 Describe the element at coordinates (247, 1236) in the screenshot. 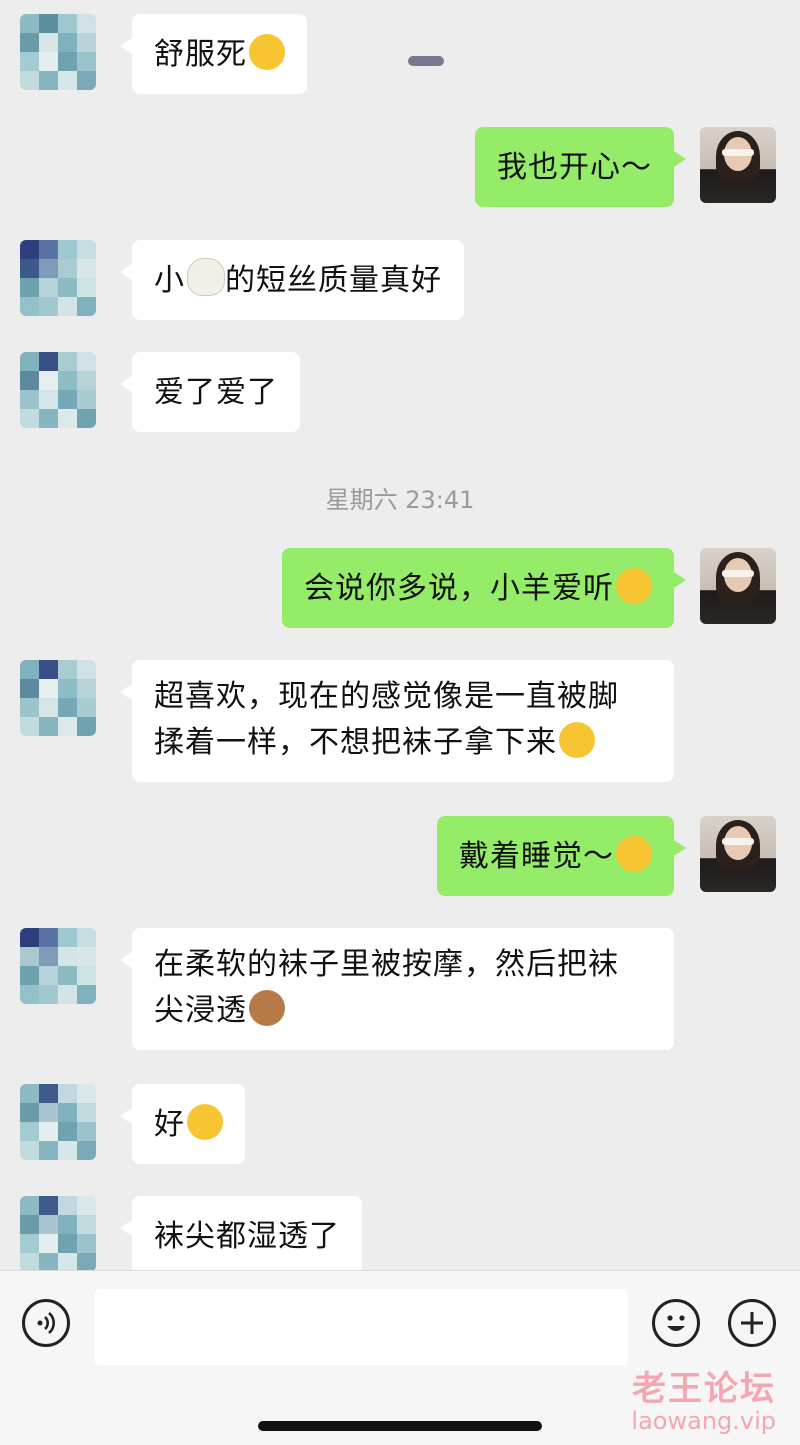

I see `message-text: 袜尖都湿透了` at that location.